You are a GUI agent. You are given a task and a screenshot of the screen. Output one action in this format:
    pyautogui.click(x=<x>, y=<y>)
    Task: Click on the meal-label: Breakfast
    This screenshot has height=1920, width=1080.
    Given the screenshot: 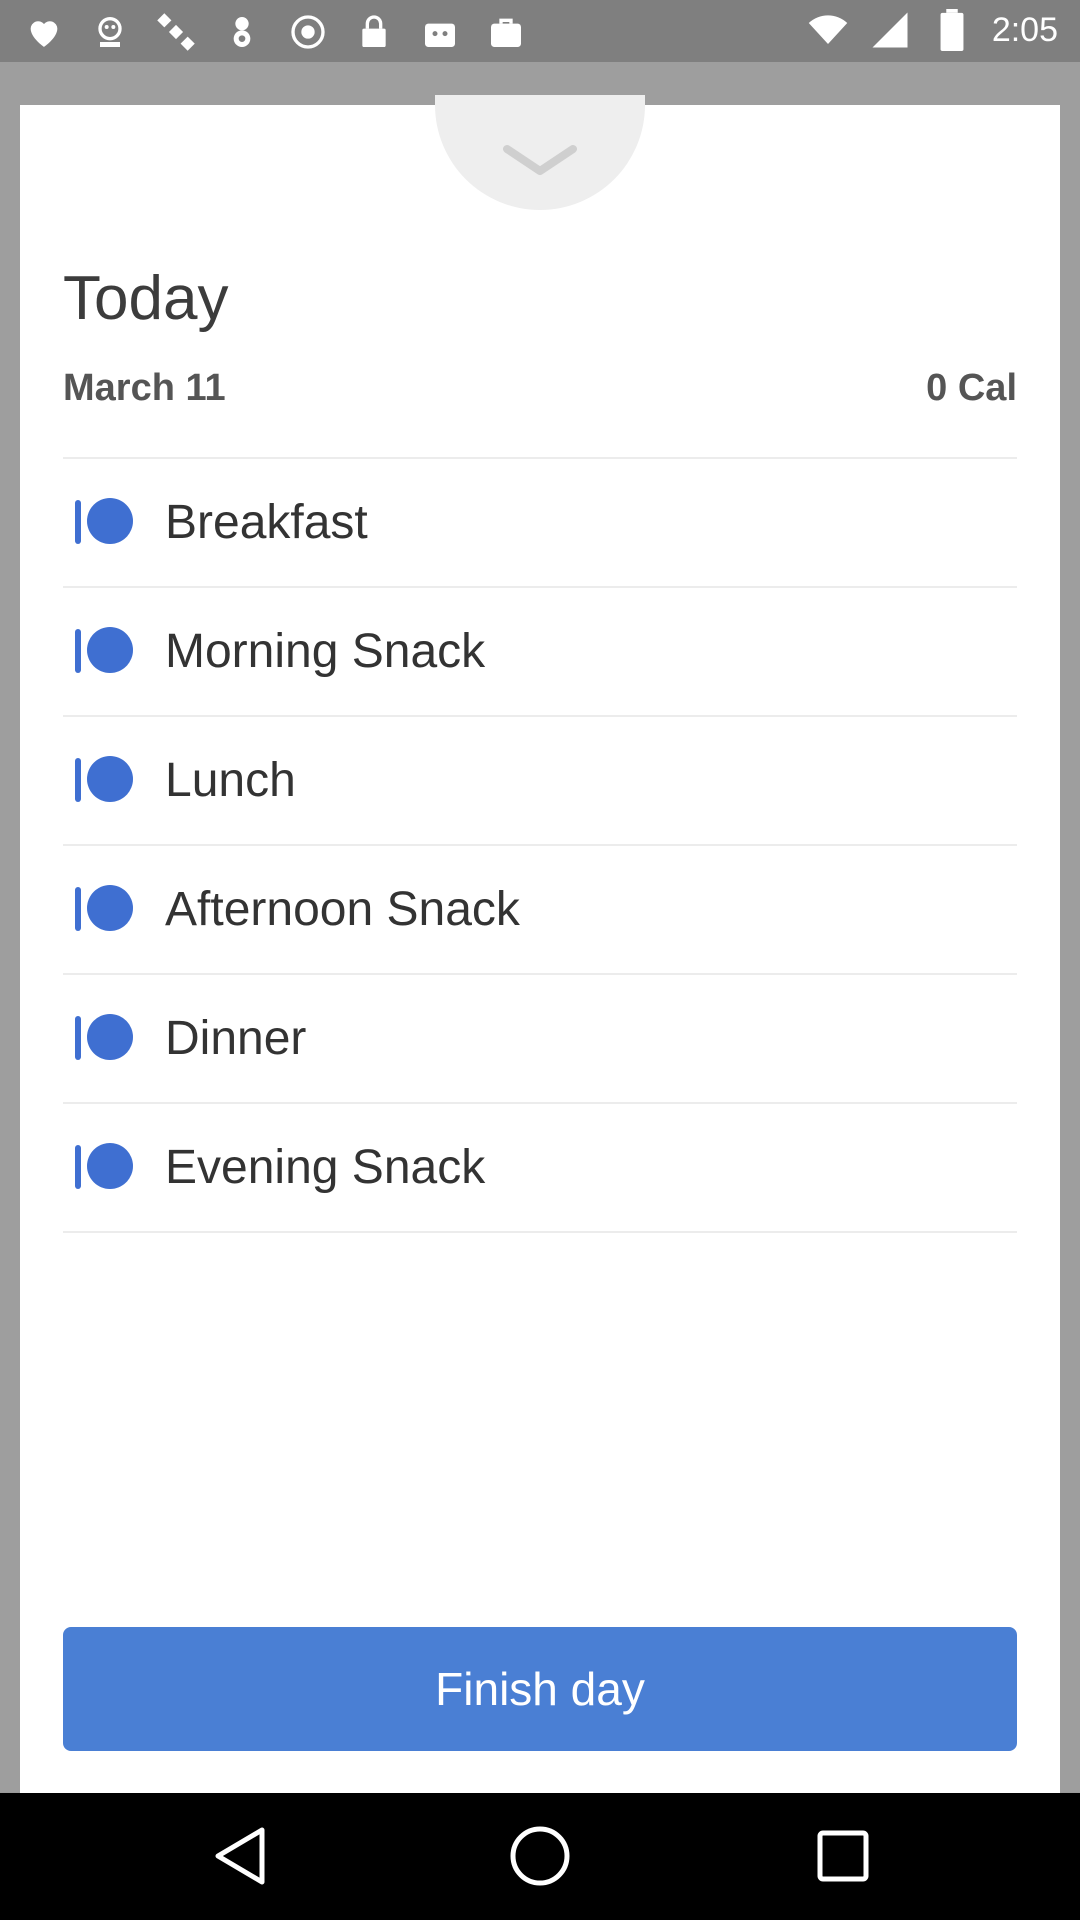 What is the action you would take?
    pyautogui.click(x=266, y=522)
    